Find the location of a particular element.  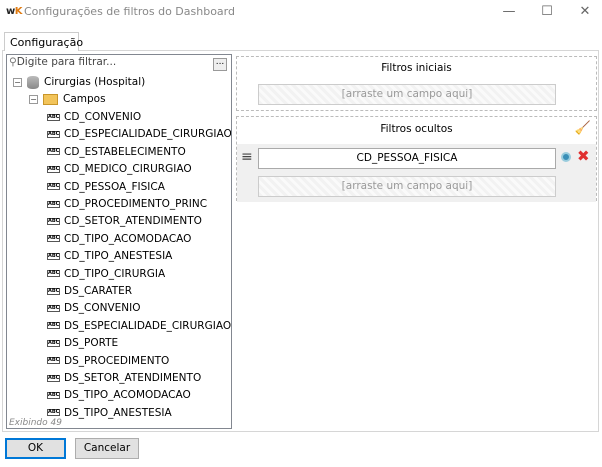

tree-field-item: ABC CD_TIPO_ACOMODACAO is located at coordinates (119, 239).